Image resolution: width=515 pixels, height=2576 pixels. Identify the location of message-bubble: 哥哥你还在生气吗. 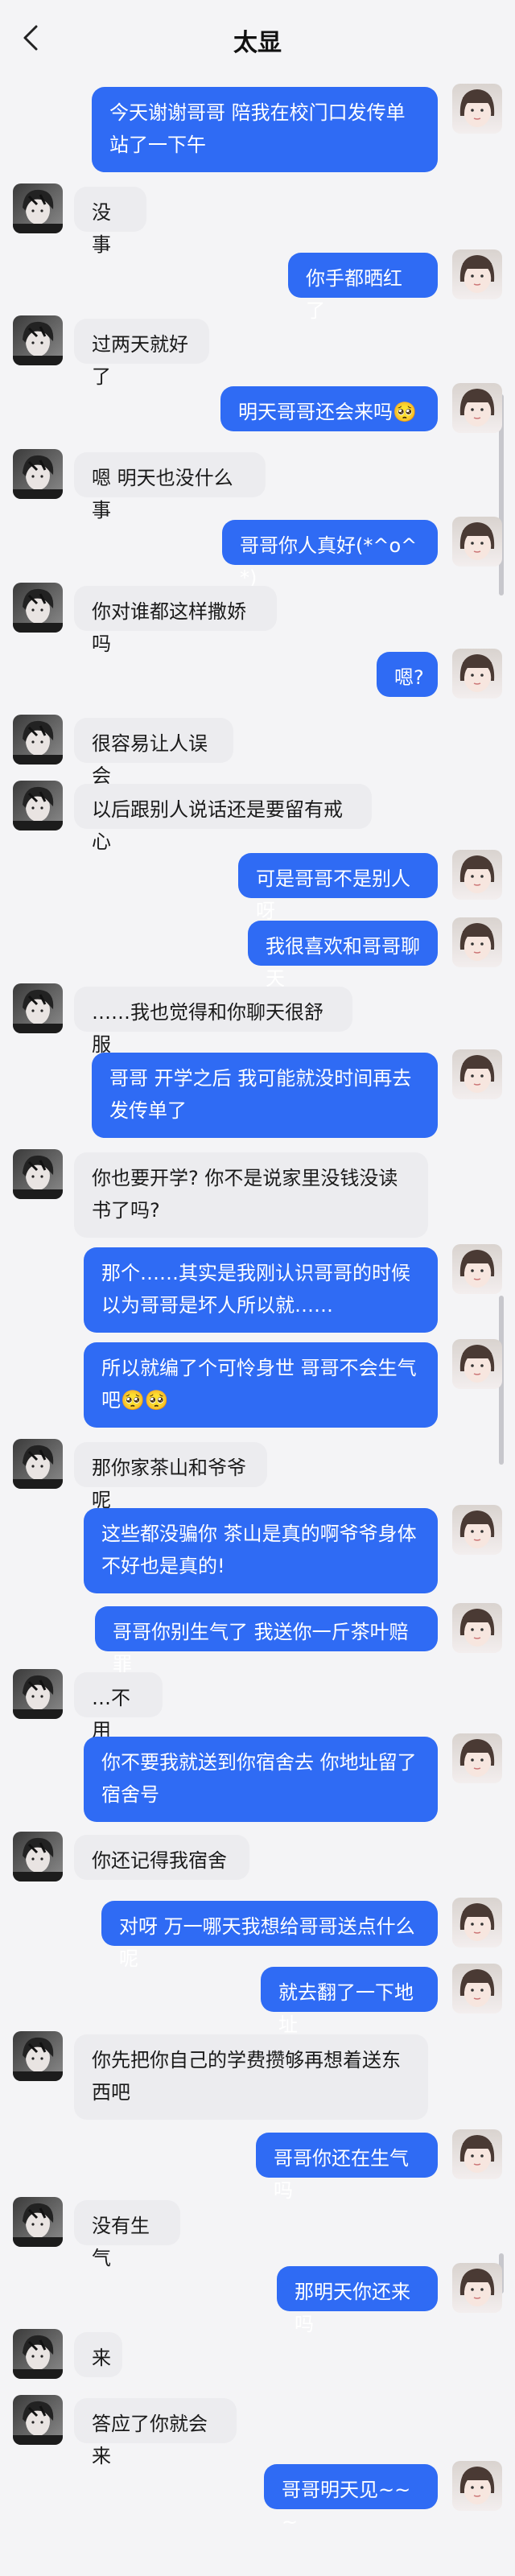
(347, 2167).